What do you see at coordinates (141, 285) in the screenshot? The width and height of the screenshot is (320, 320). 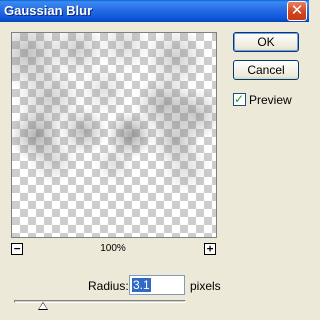 I see `radius-value-selected: 3.1` at bounding box center [141, 285].